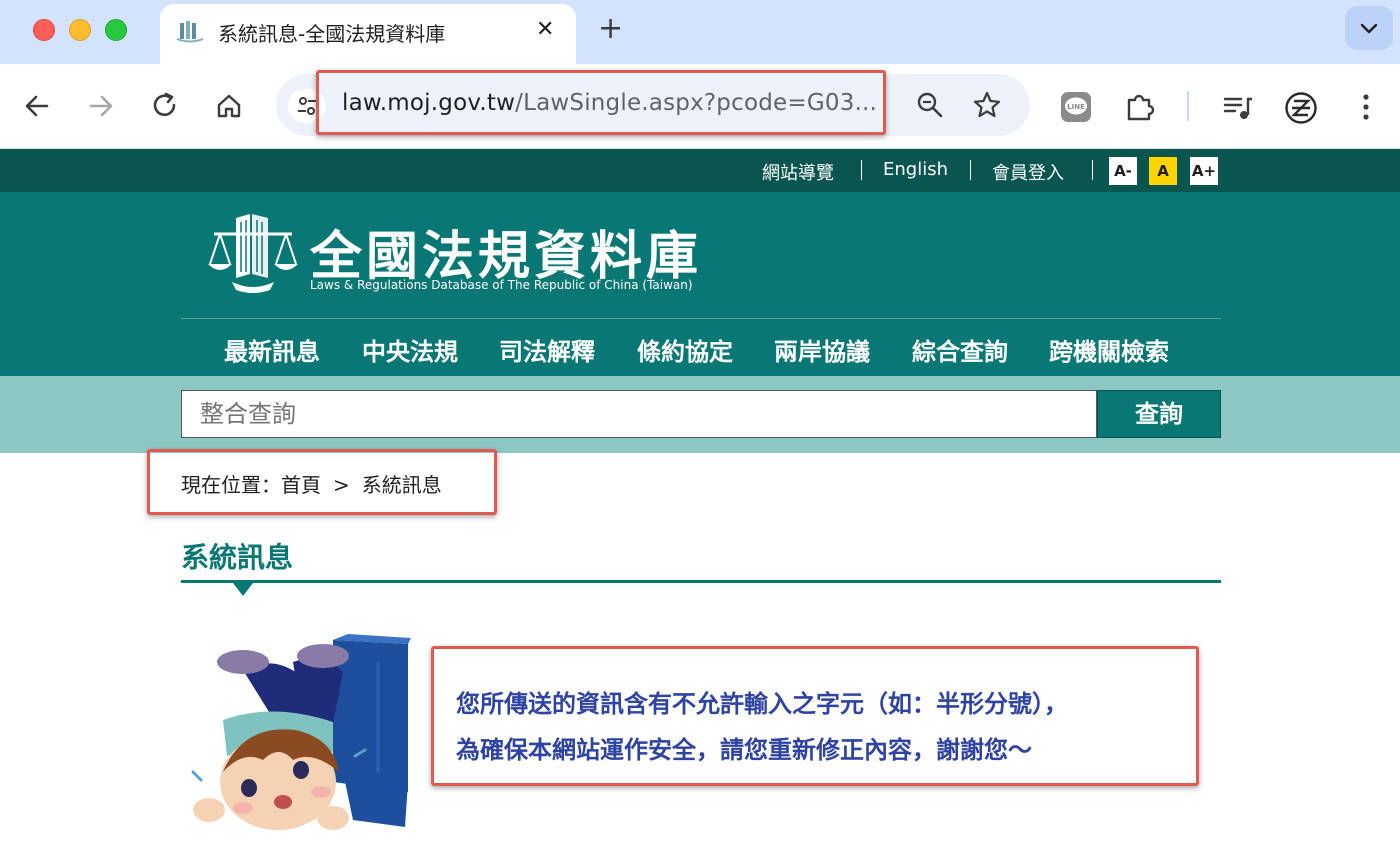 The width and height of the screenshot is (1400, 856). Describe the element at coordinates (116, 30) in the screenshot. I see `maximize-window-button` at that location.